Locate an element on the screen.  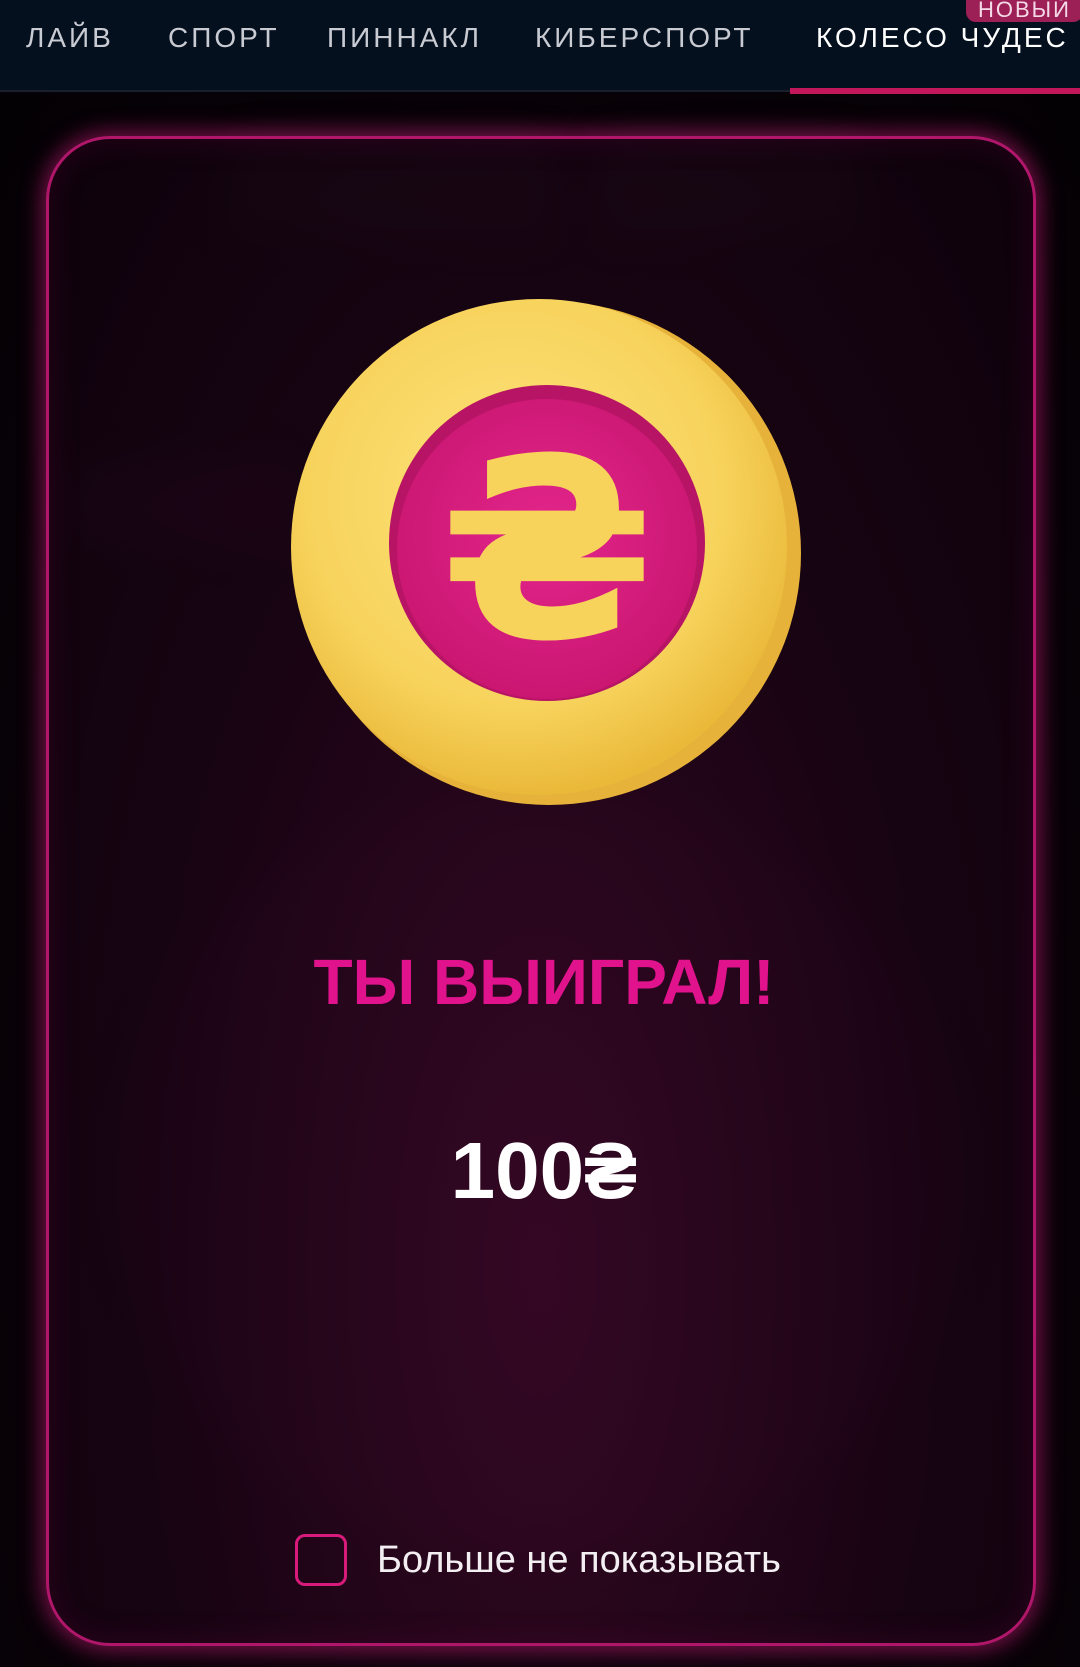
dont-show-again-option: Больше не показывать is located at coordinates (538, 1560).